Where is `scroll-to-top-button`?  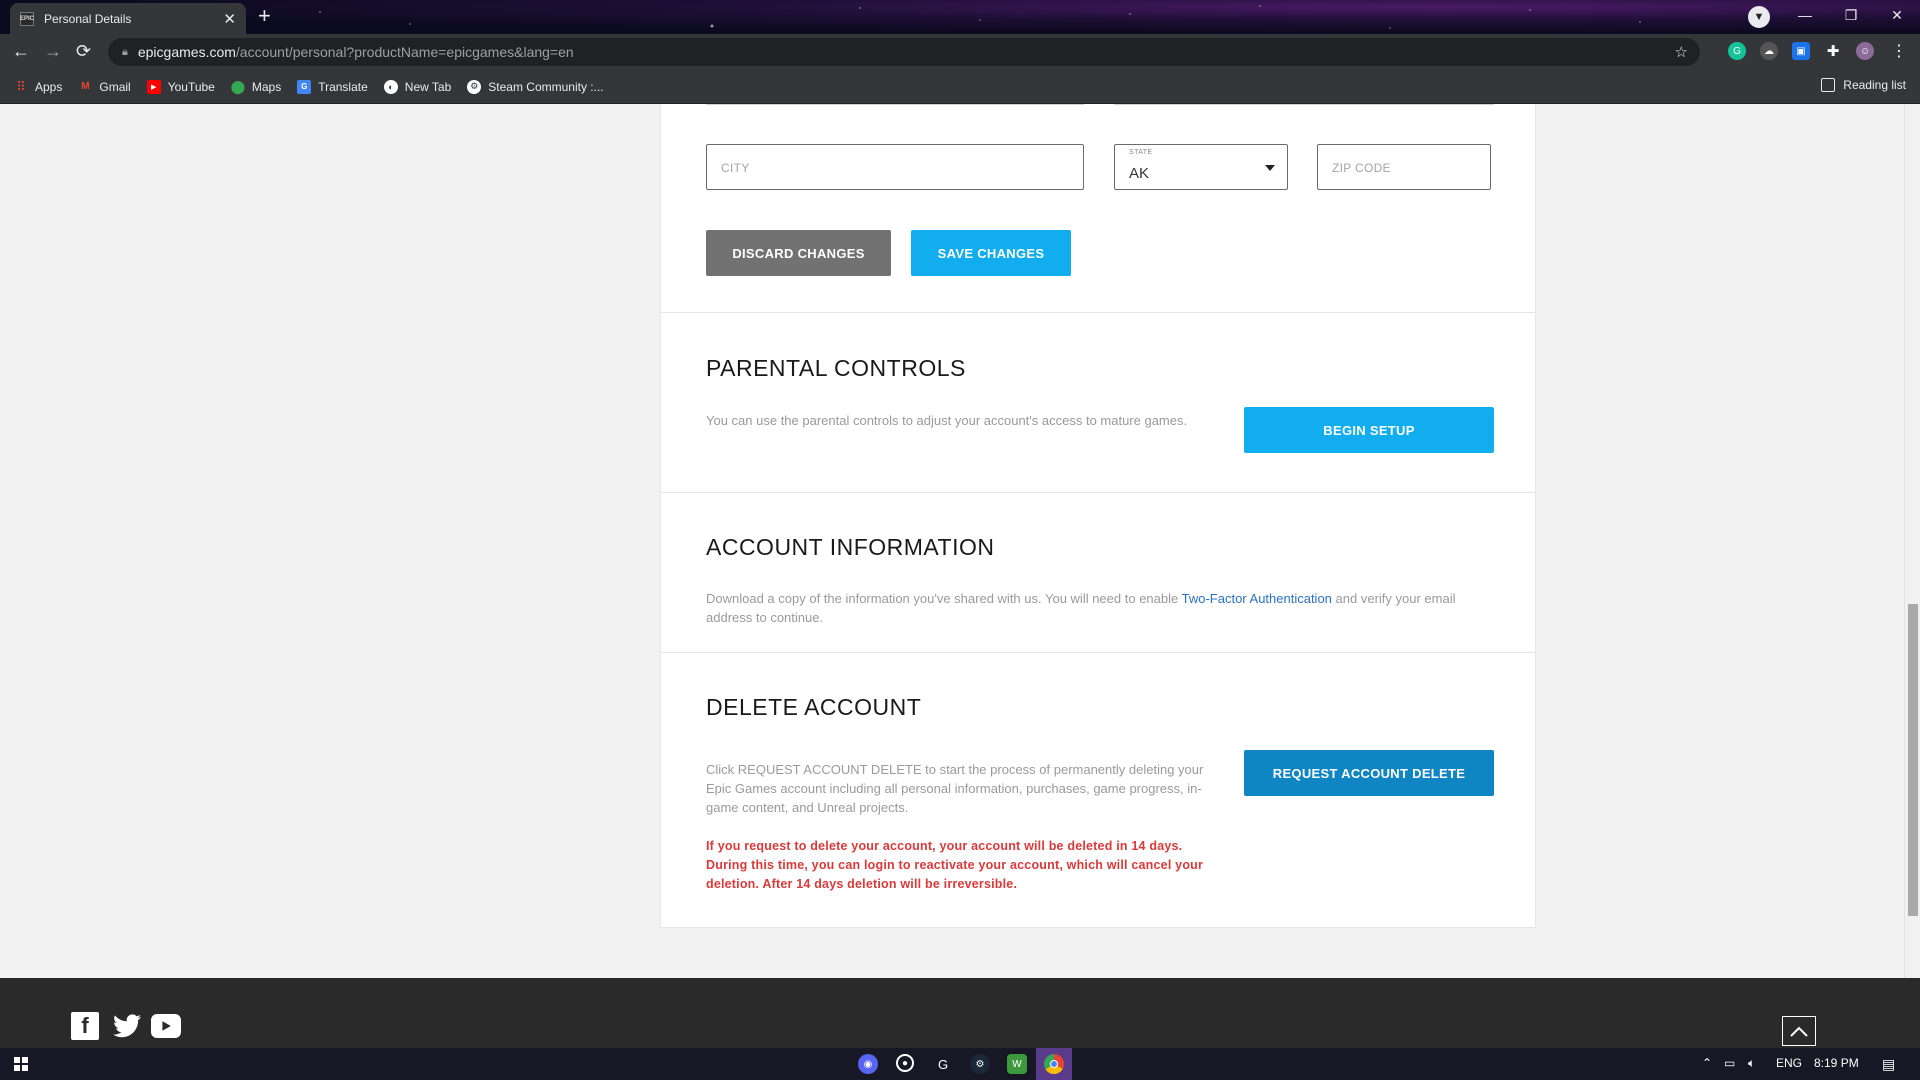 scroll-to-top-button is located at coordinates (1799, 1031).